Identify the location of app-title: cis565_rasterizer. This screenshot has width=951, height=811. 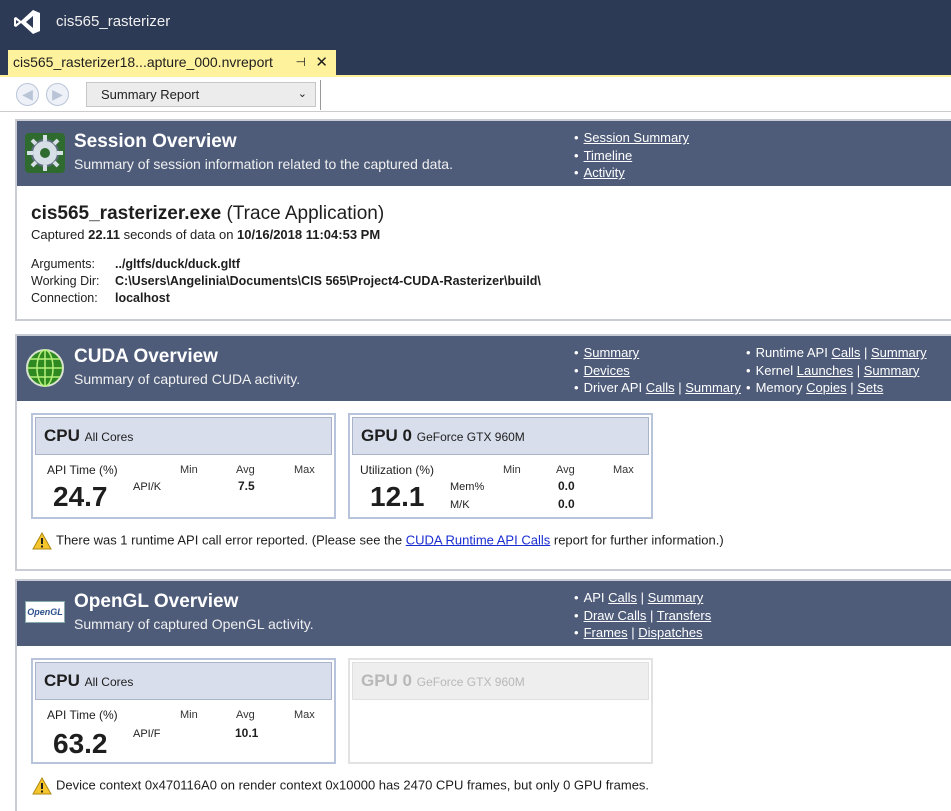
(113, 21).